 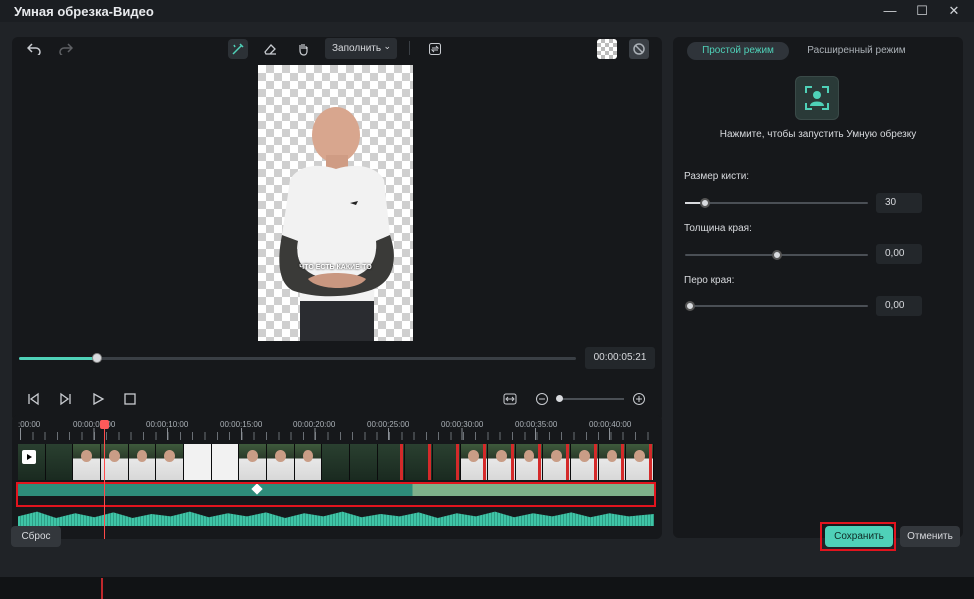 I want to click on close-icon: ✕, so click(x=954, y=11).